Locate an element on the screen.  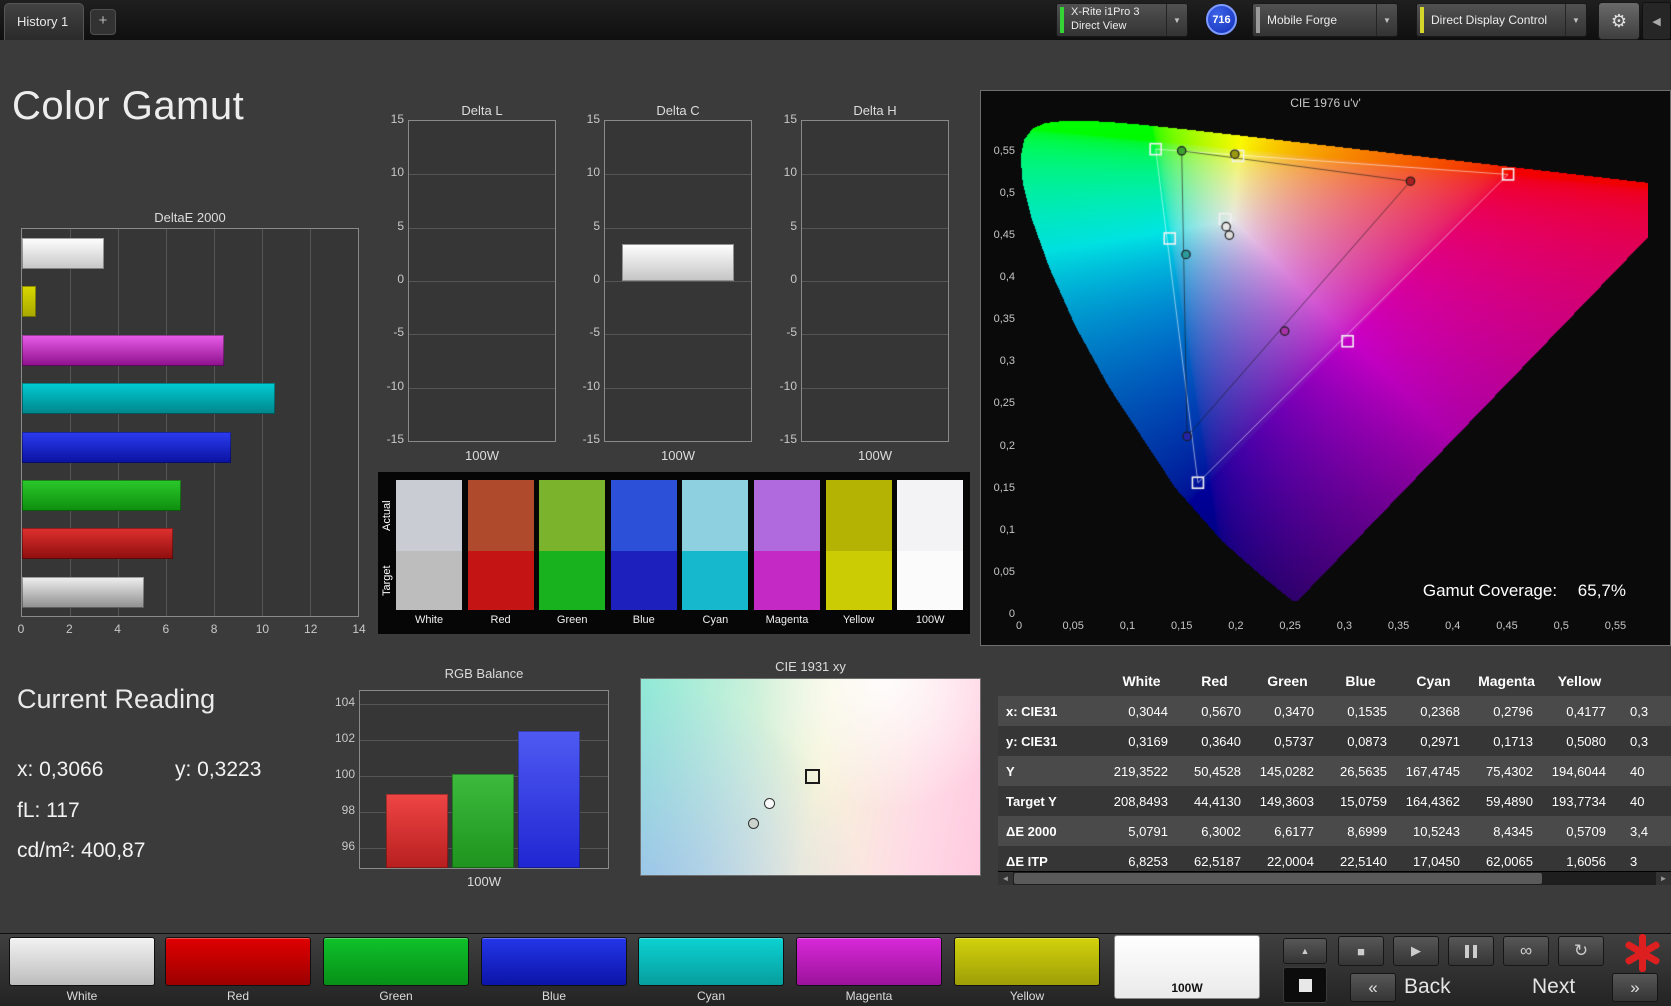
table-header-red: Red is located at coordinates (1214, 681).